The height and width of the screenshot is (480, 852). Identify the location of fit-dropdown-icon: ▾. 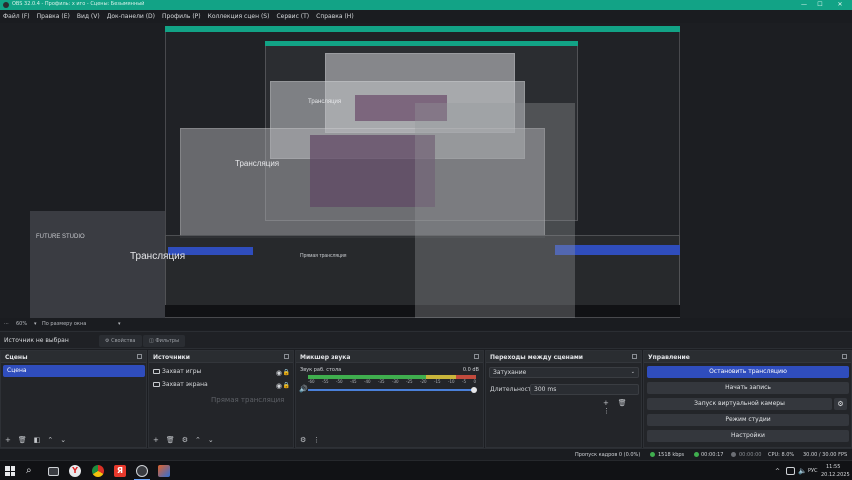
(119, 324).